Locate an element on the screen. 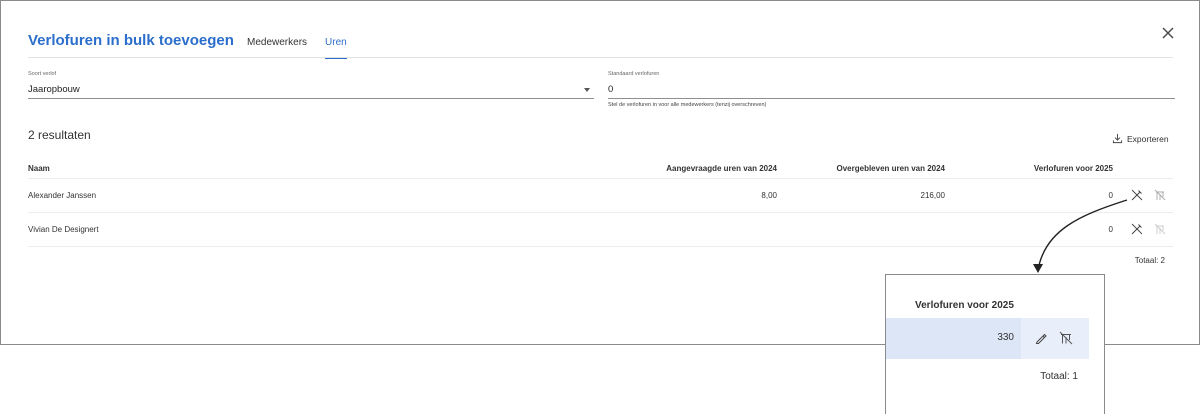  default-hours-input: 0 is located at coordinates (610, 89).